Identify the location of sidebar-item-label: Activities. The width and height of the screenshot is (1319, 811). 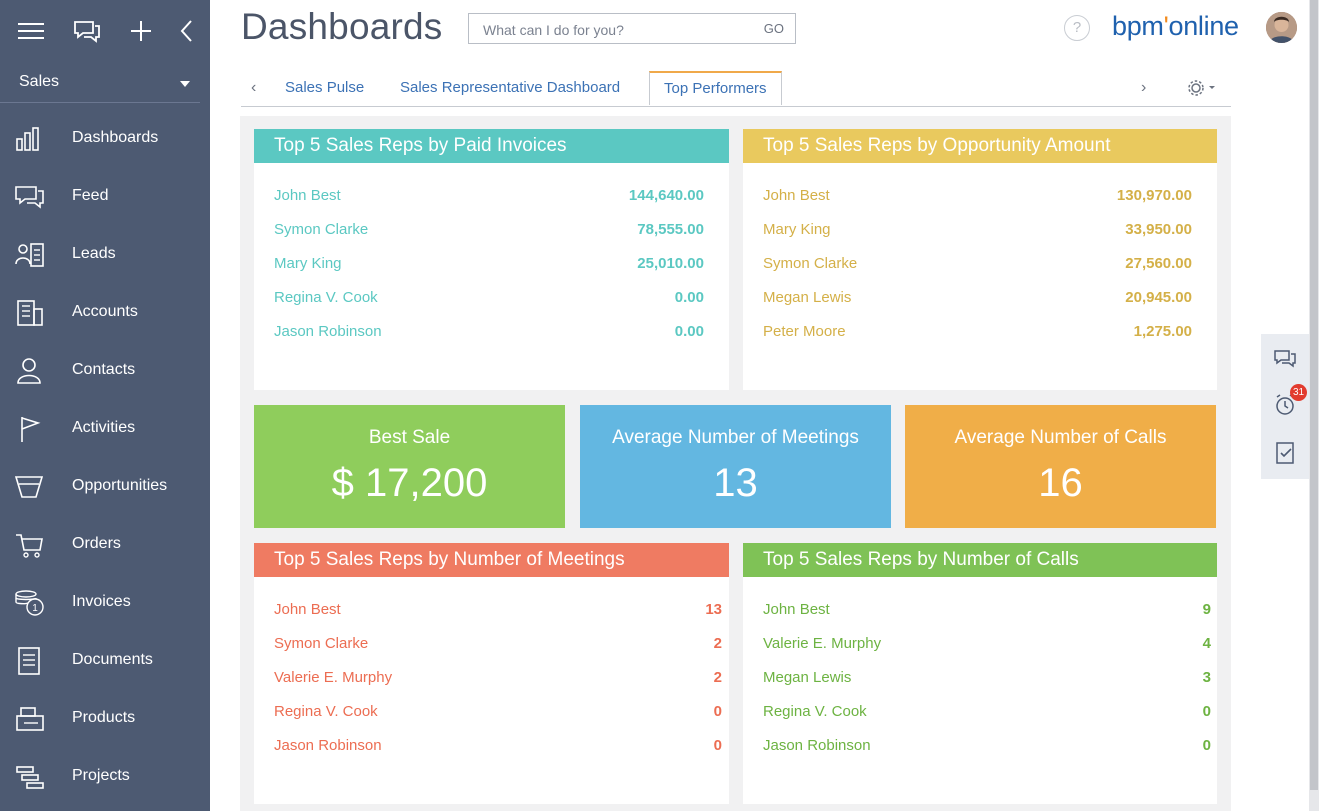
(104, 427).